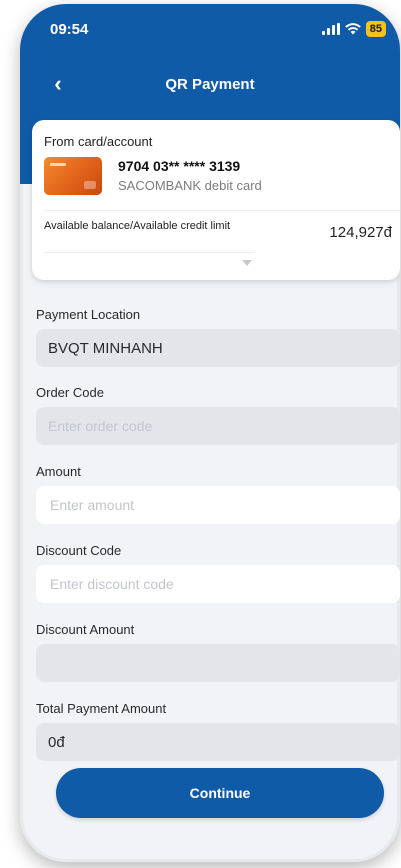  I want to click on payment-location-label: Payment Location, so click(88, 314).